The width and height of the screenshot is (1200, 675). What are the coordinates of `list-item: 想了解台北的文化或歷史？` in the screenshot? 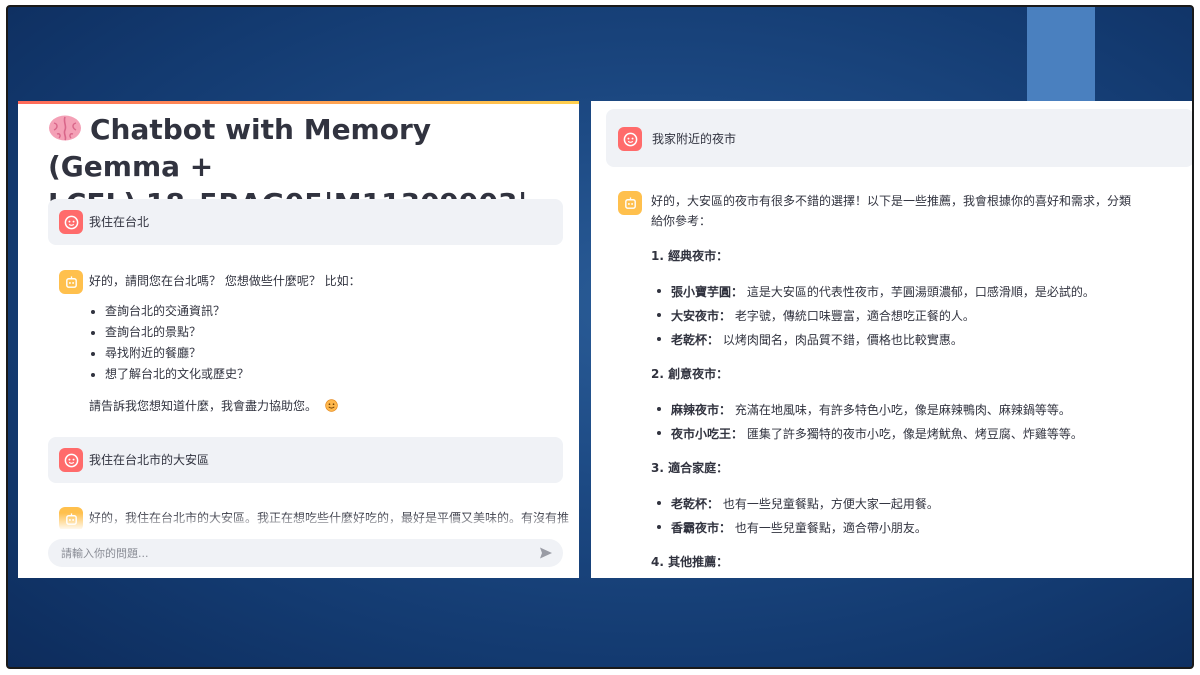 It's located at (169, 374).